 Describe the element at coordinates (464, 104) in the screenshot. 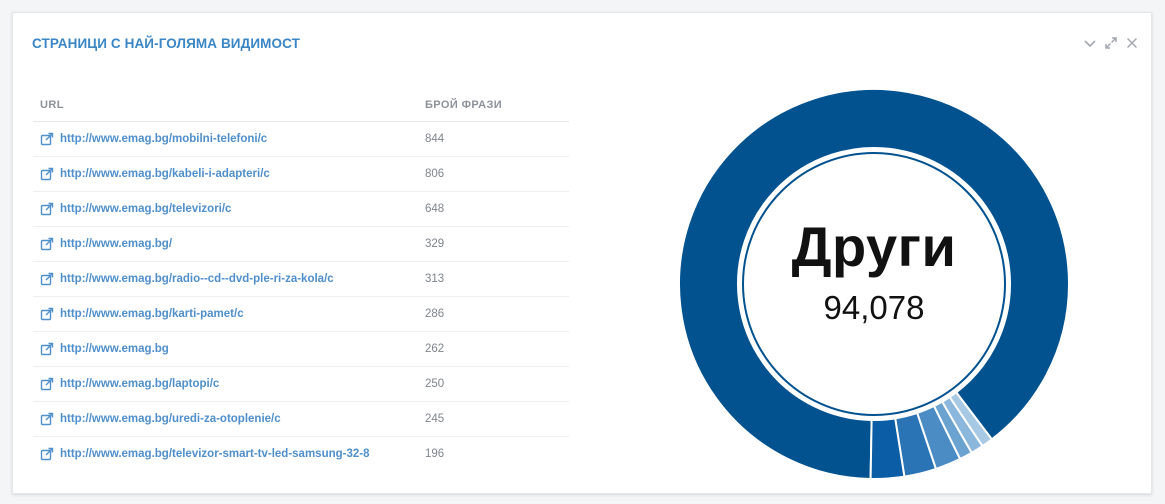

I see `column-header-count: БРОЙ ФРАЗИ` at that location.